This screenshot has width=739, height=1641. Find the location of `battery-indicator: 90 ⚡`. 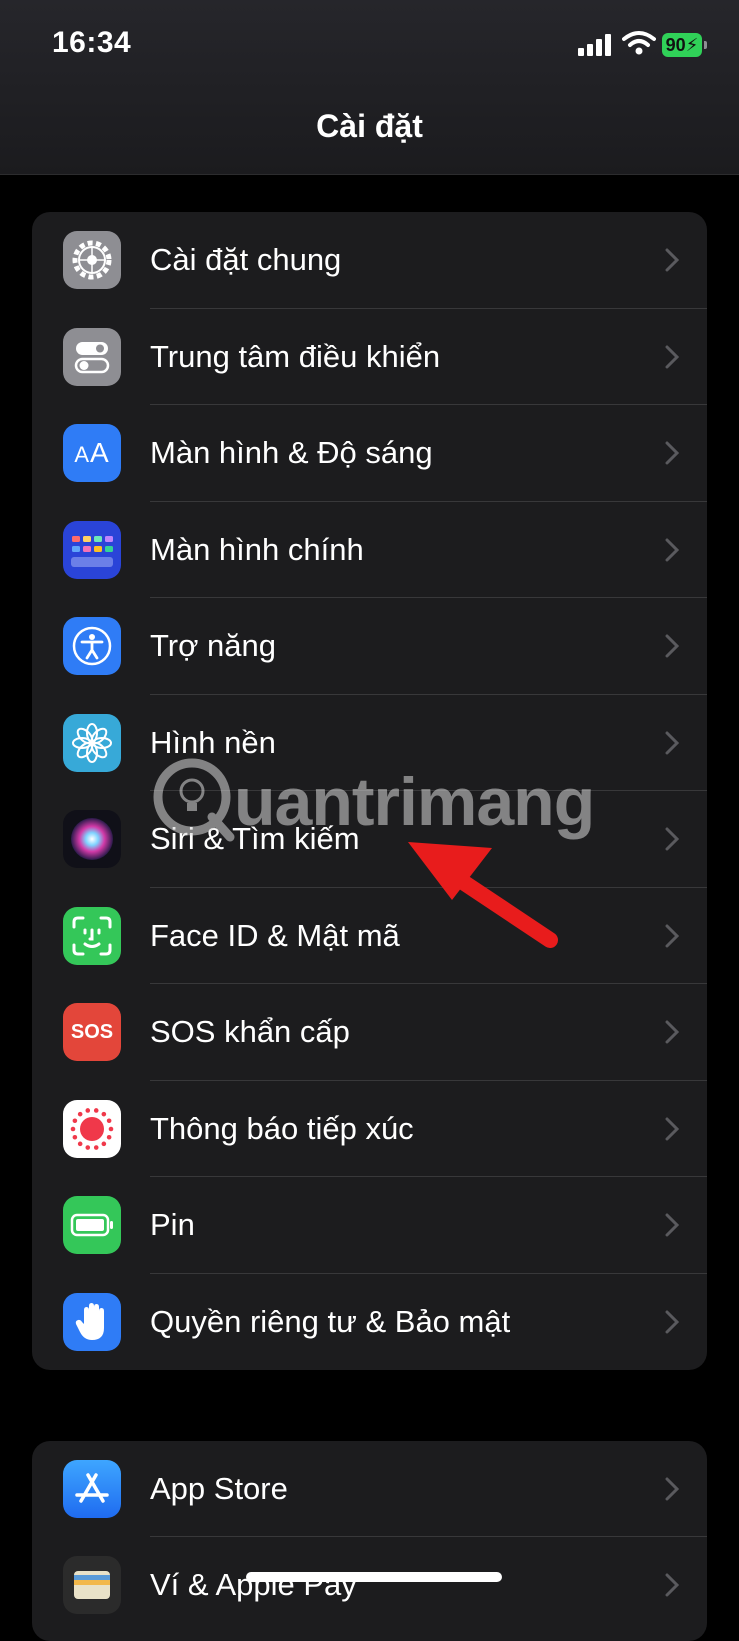

battery-indicator: 90 ⚡ is located at coordinates (684, 45).